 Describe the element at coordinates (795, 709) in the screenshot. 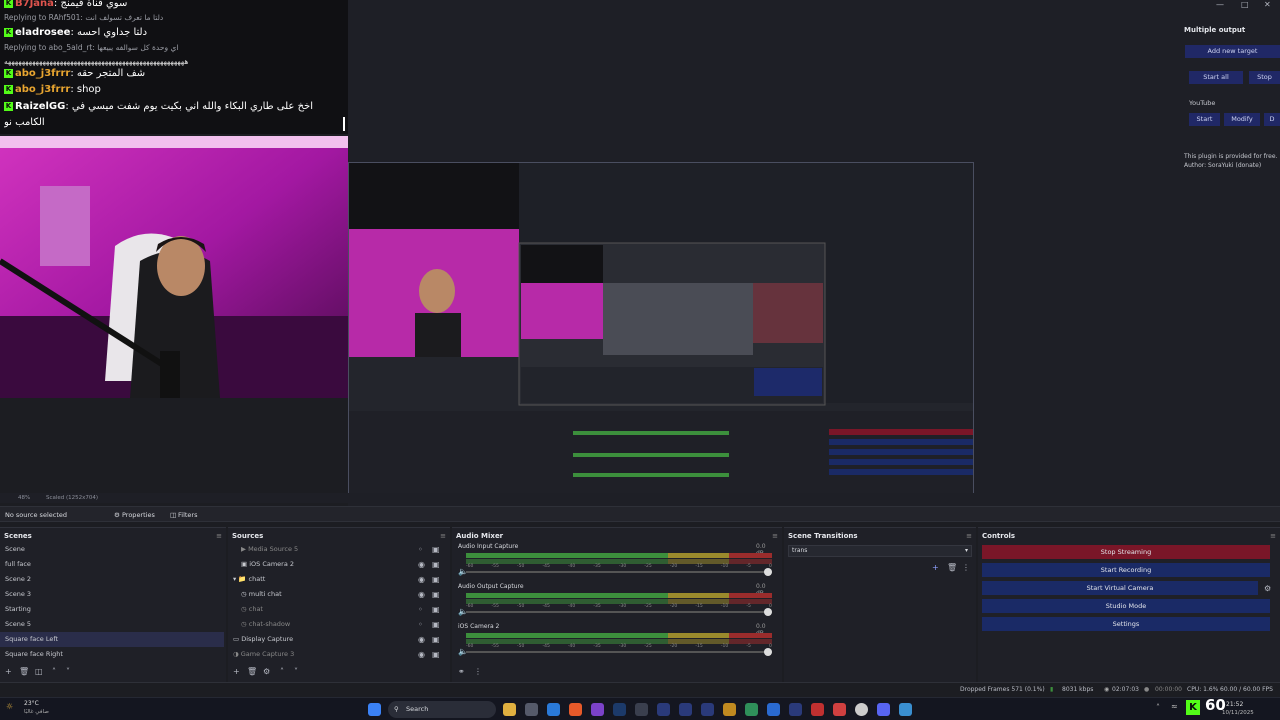

I see `premiere-icon` at that location.